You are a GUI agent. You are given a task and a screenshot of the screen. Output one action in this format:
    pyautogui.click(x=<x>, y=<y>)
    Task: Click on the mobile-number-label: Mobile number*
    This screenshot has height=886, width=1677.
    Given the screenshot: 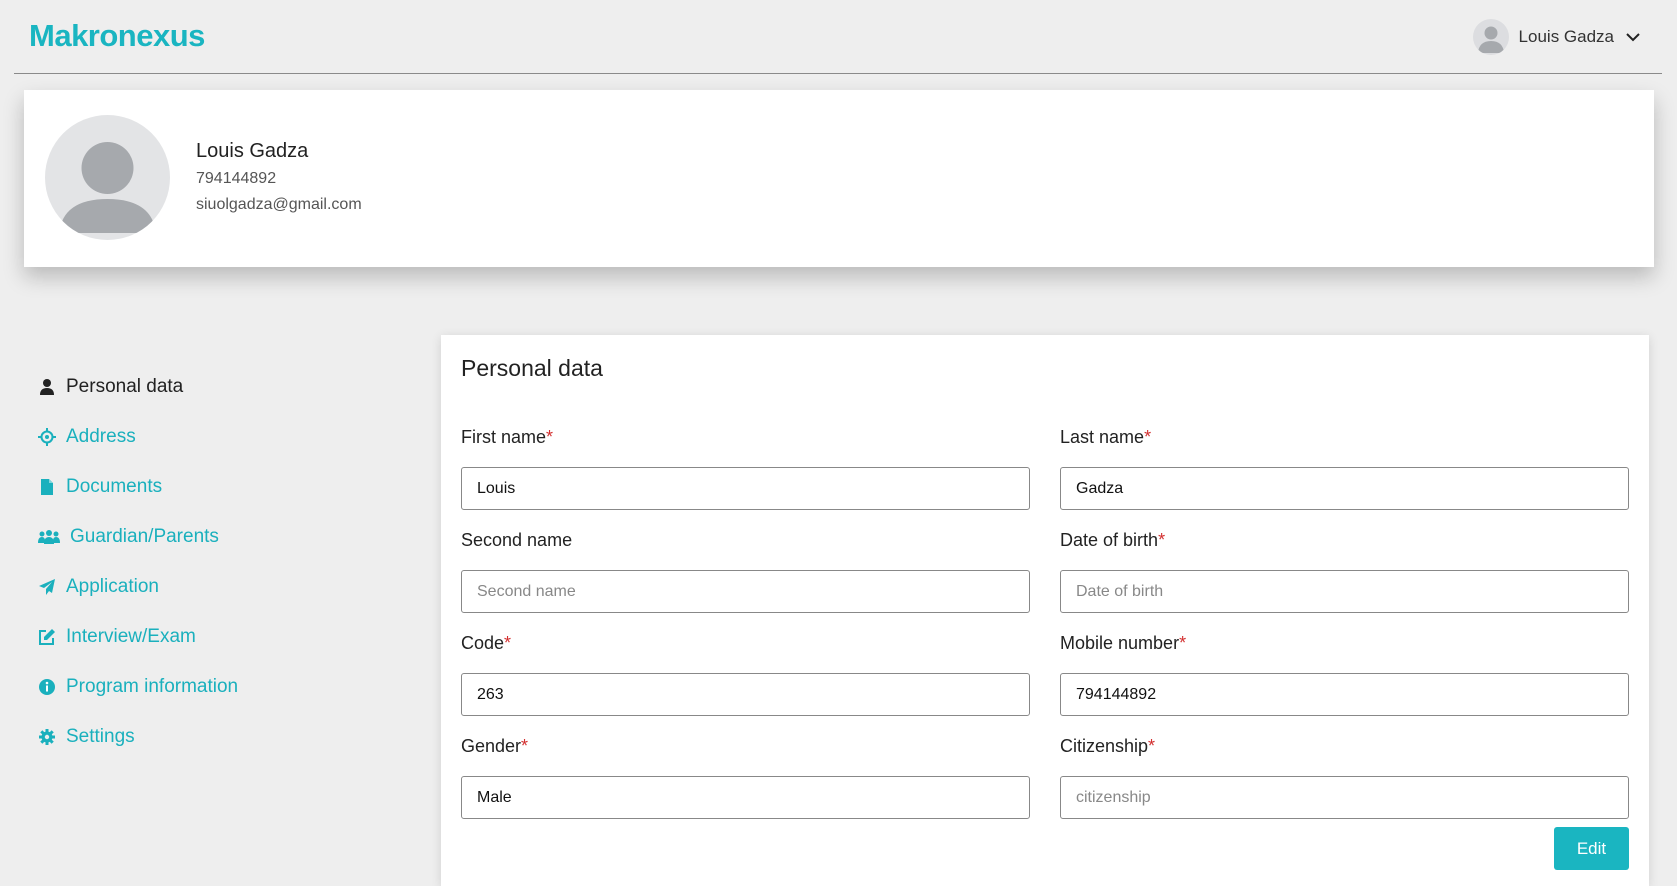 What is the action you would take?
    pyautogui.click(x=1123, y=643)
    